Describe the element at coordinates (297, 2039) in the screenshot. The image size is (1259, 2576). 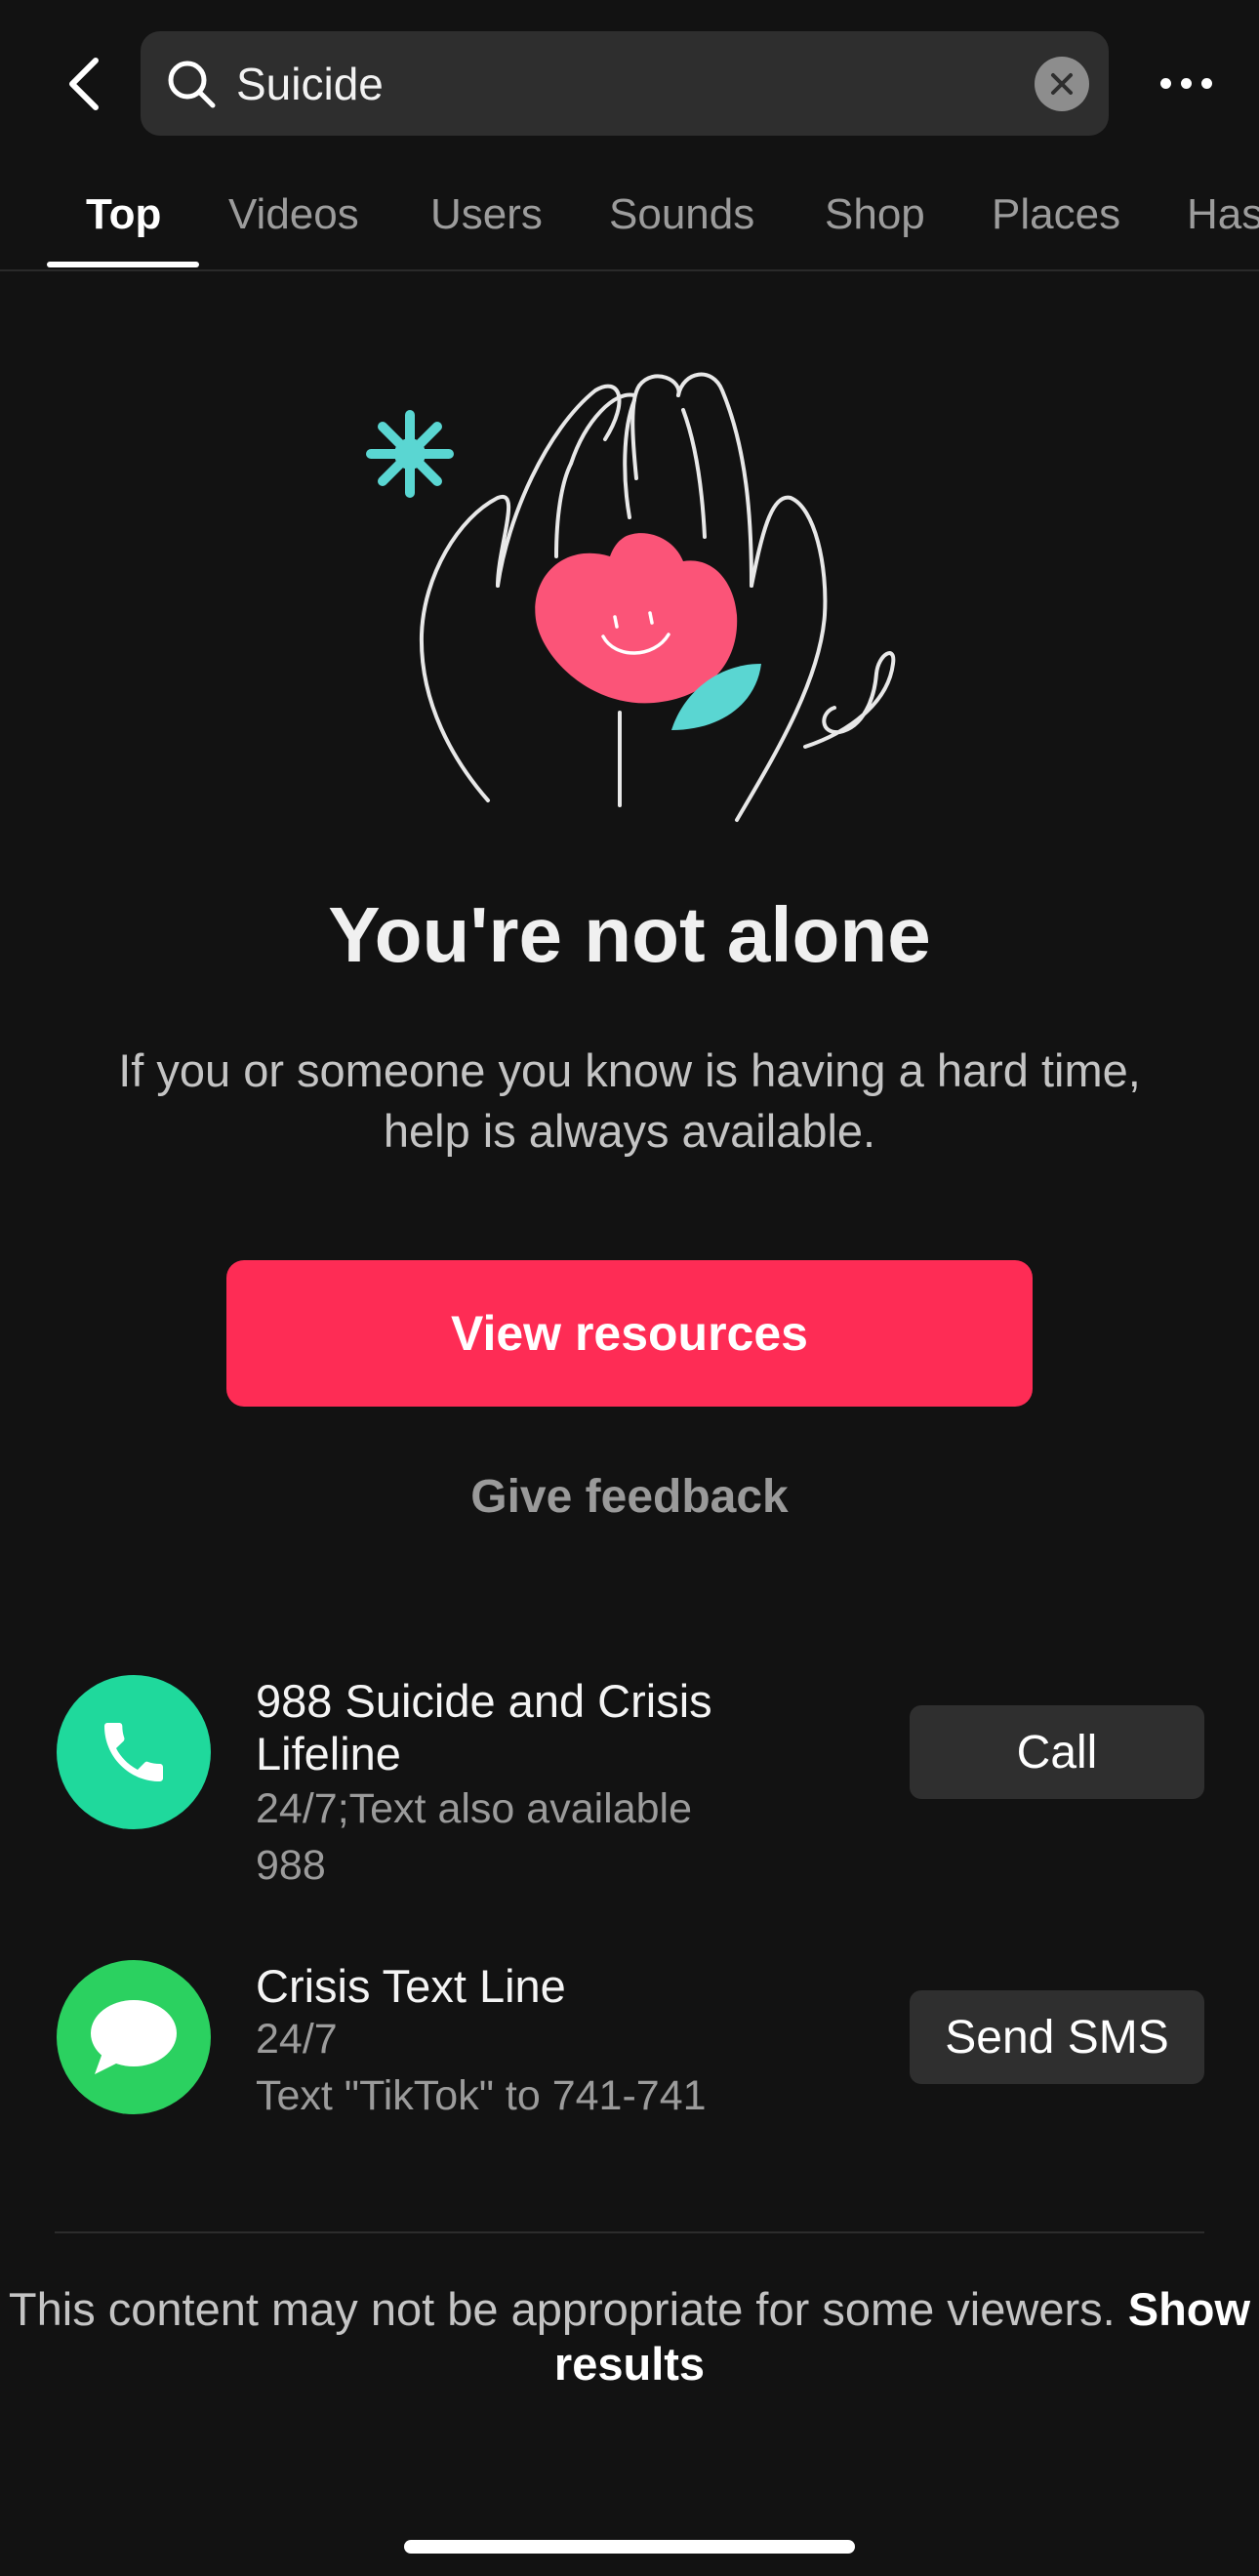
I see `resource-availability: 24/7` at that location.